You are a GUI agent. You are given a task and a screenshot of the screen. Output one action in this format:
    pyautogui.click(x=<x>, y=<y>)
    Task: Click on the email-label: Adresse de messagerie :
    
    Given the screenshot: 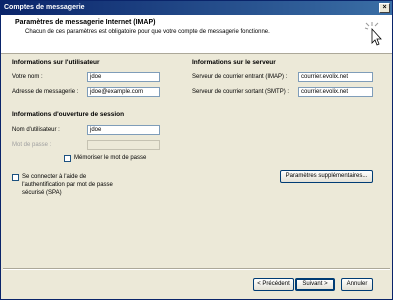 What is the action you would take?
    pyautogui.click(x=45, y=92)
    